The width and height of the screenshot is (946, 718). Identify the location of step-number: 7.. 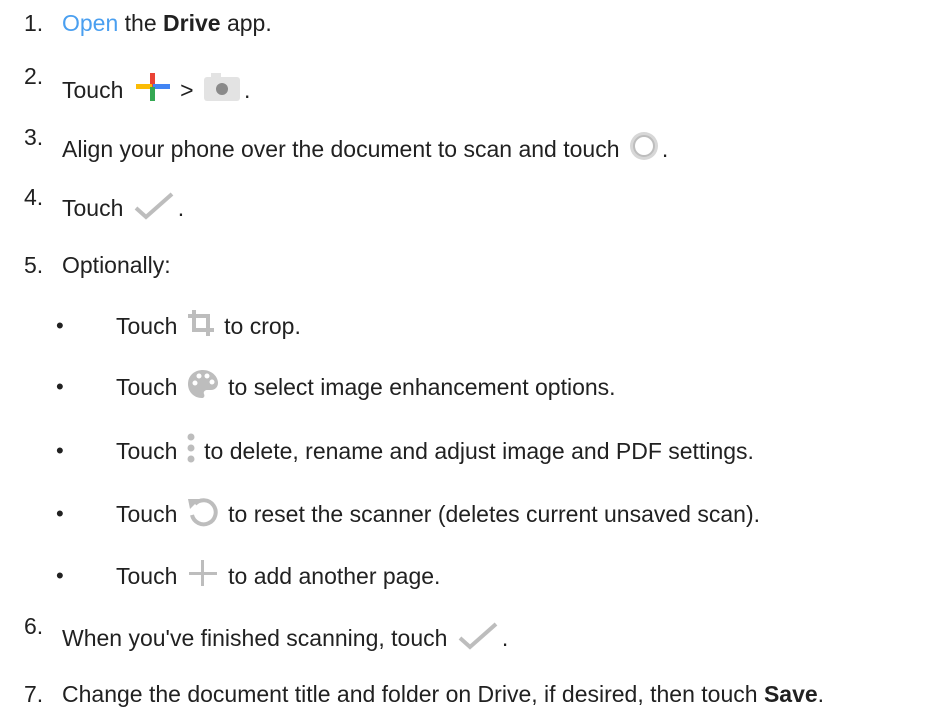
(34, 693).